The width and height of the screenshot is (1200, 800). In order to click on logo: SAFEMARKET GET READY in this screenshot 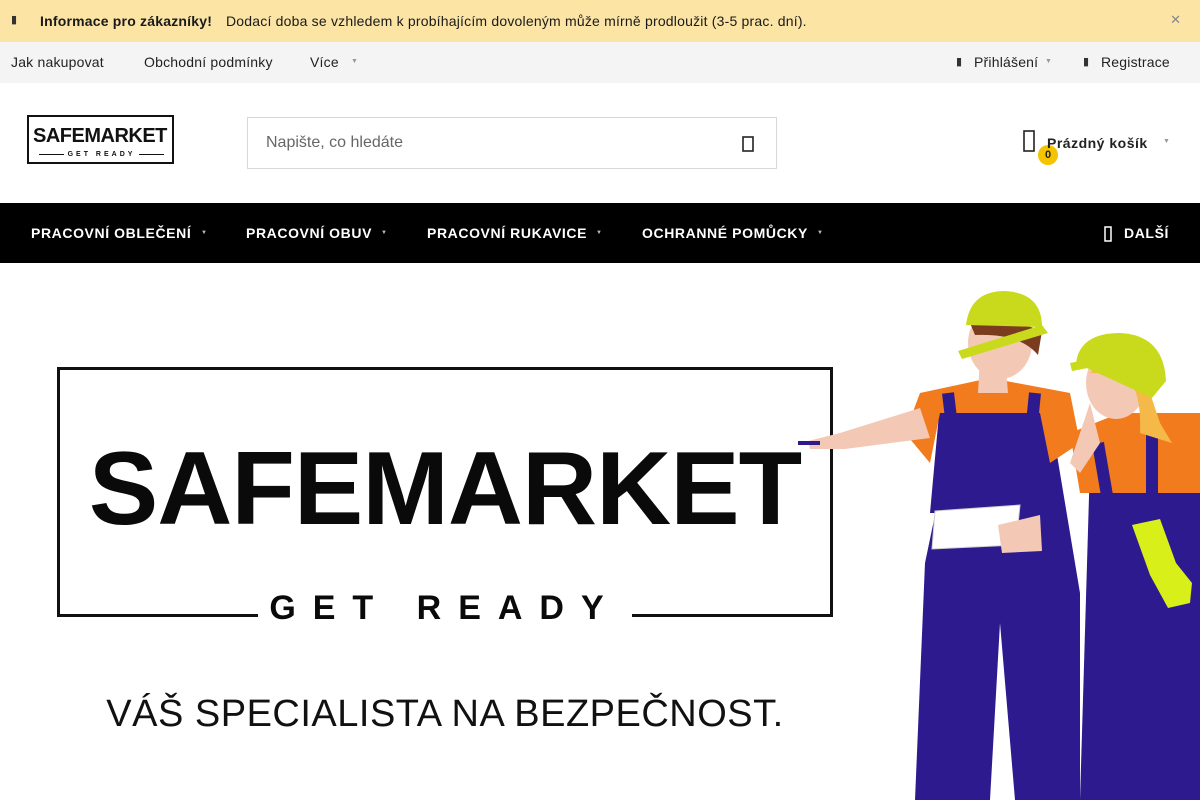, I will do `click(100, 139)`.